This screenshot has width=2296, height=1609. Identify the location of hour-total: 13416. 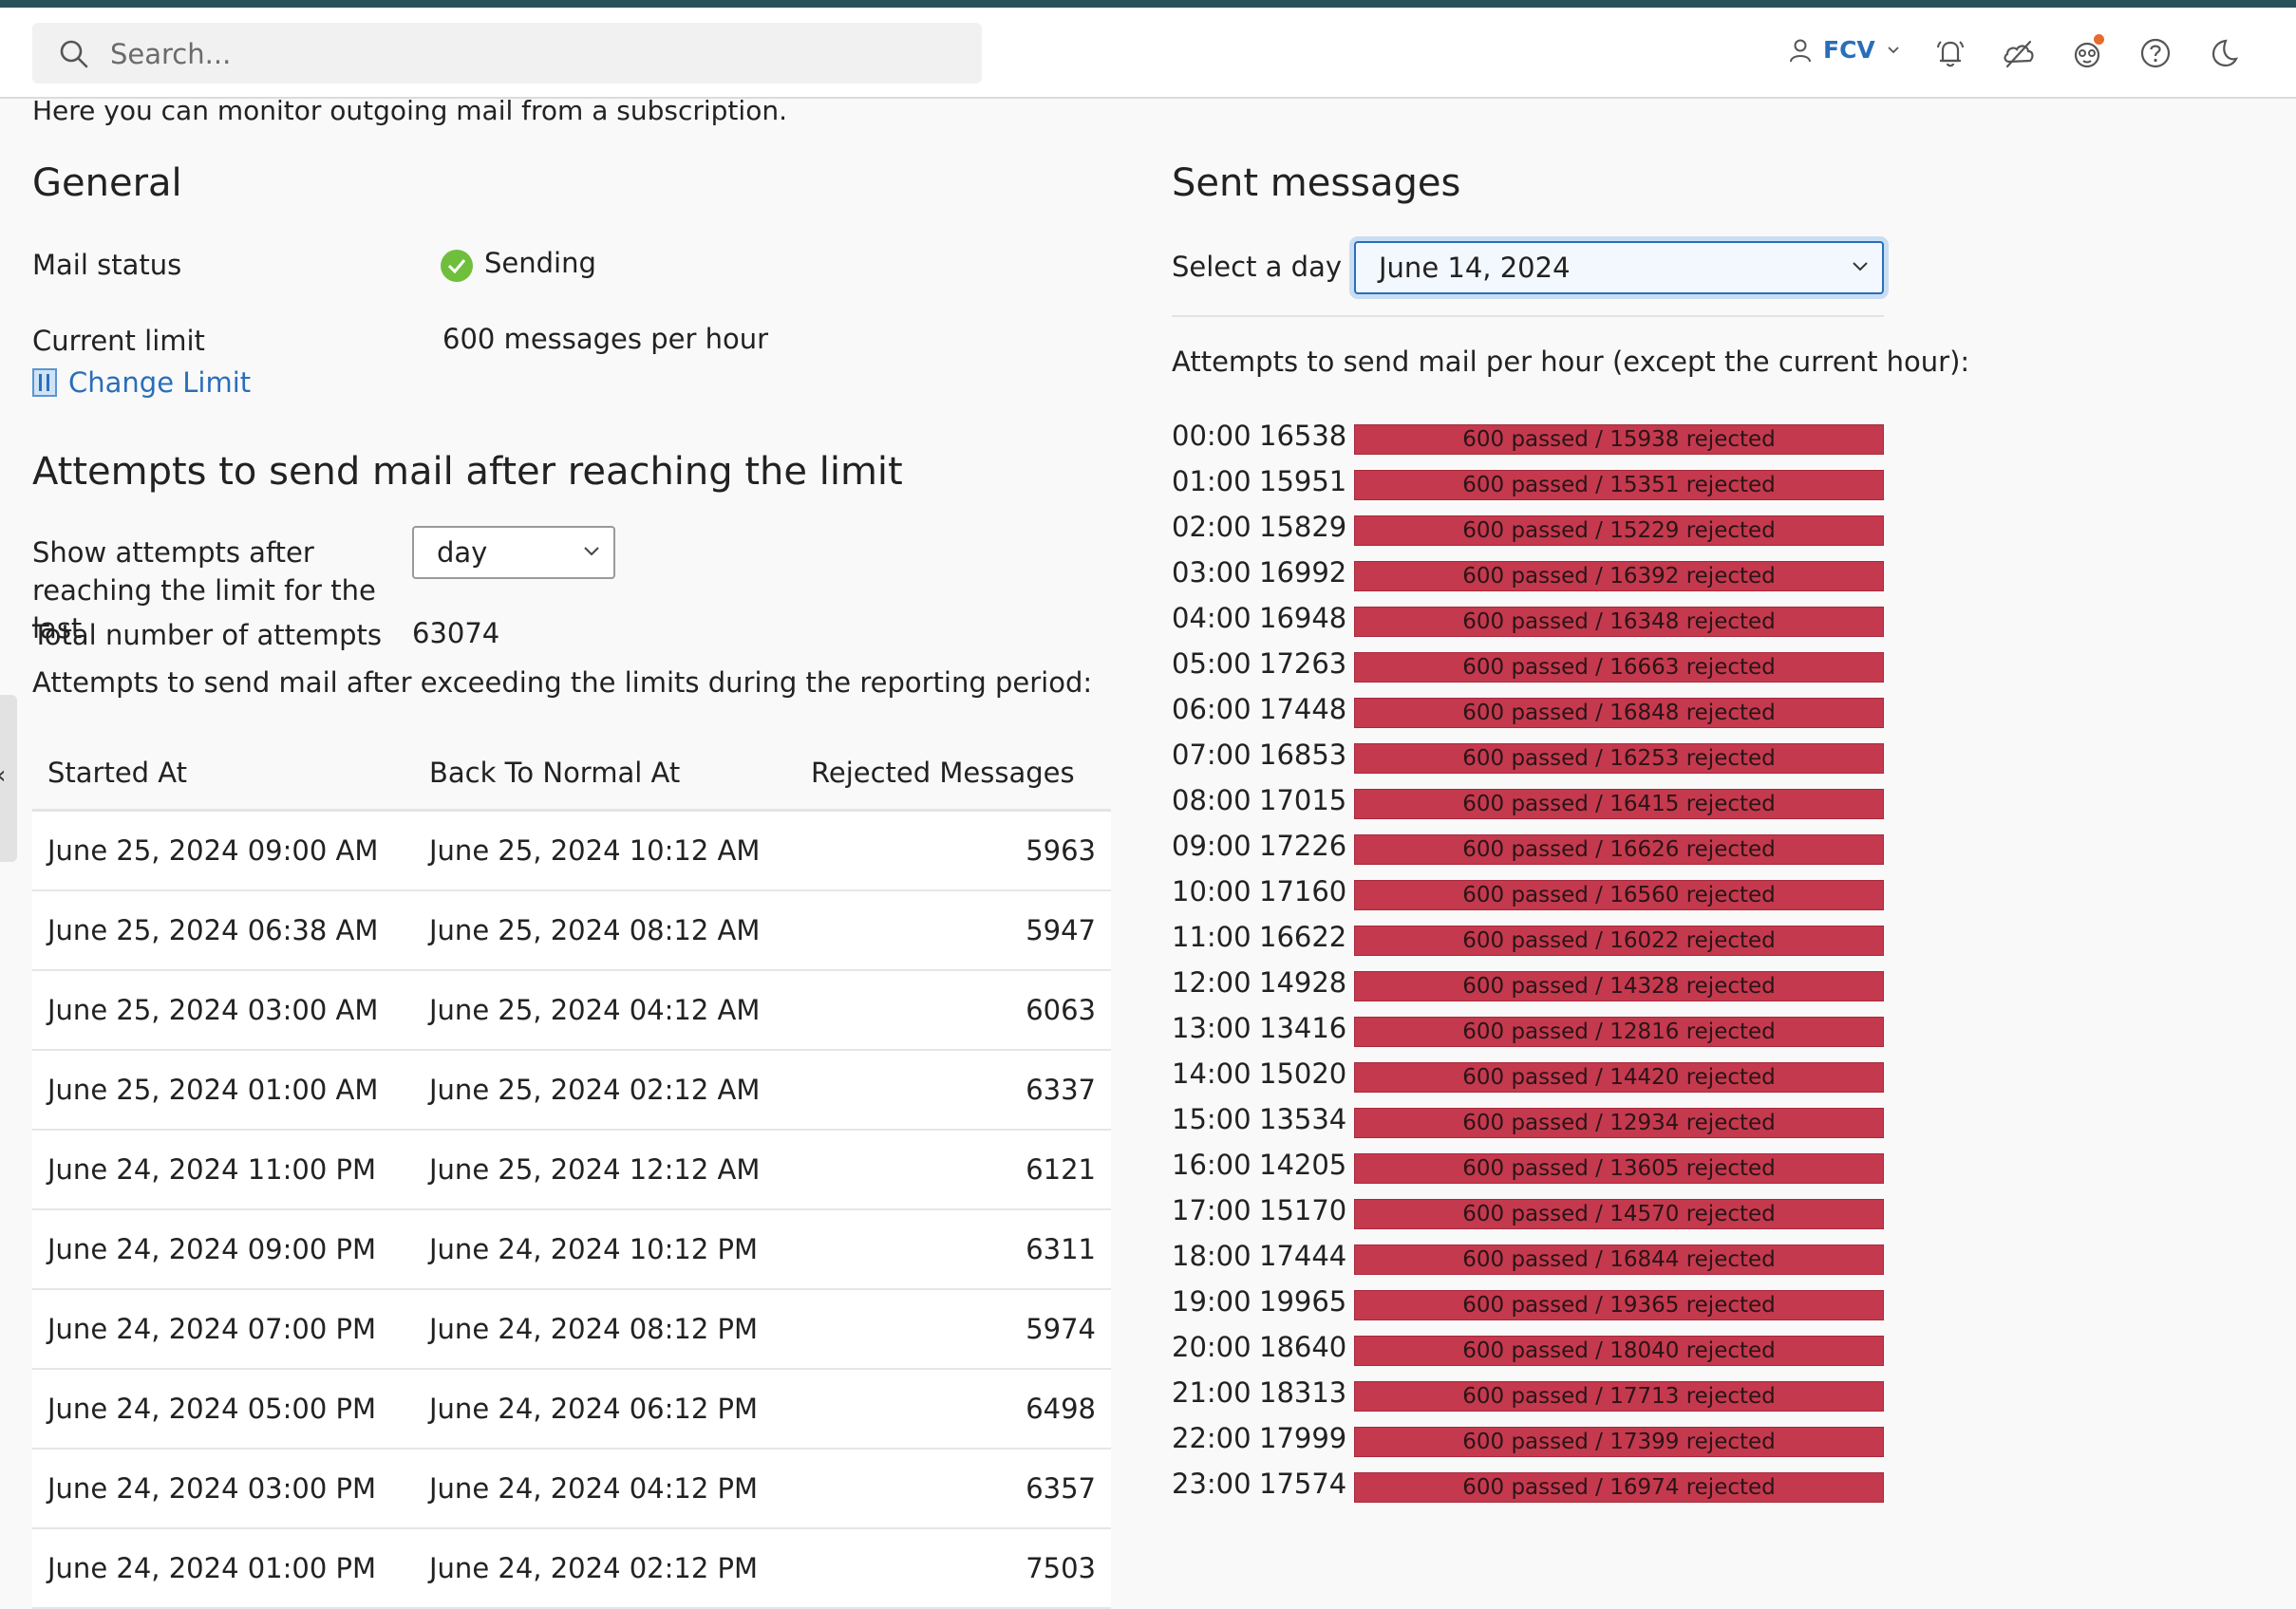
(1303, 1028).